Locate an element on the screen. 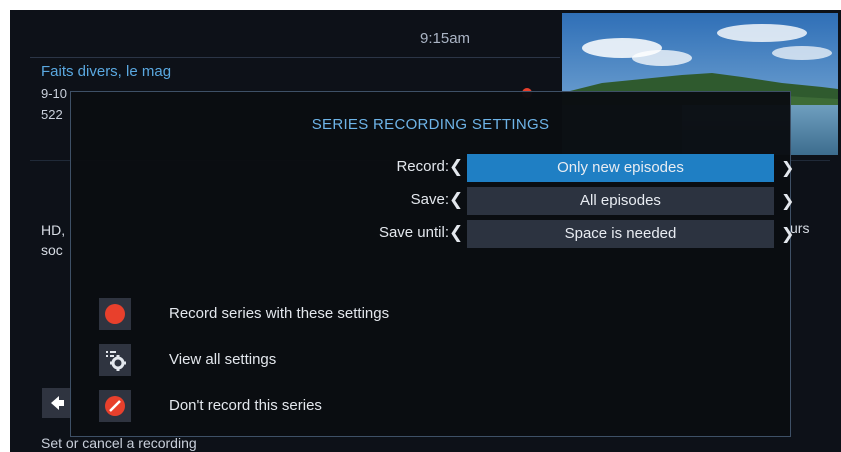 This screenshot has height=452, width=841. dont-record-series-action: Don't record this series is located at coordinates (299, 406).